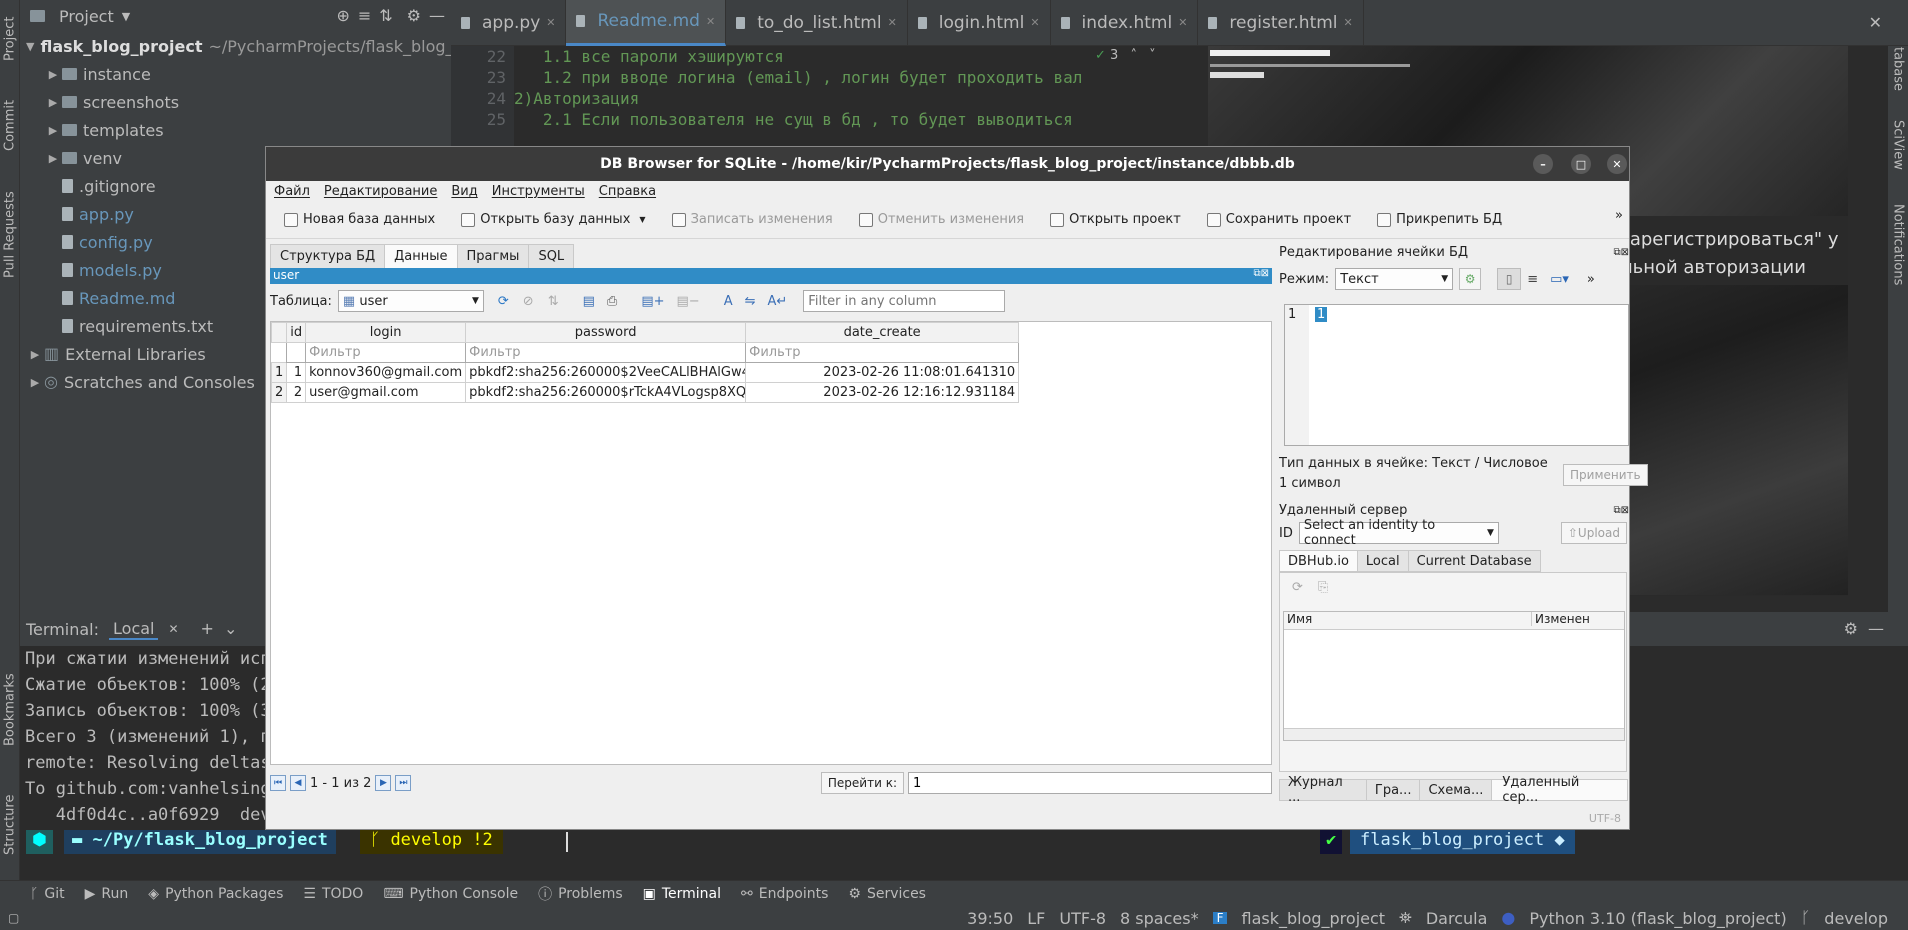  Describe the element at coordinates (1133, 55) in the screenshot. I see `chevron-up-icon: ˄` at that location.